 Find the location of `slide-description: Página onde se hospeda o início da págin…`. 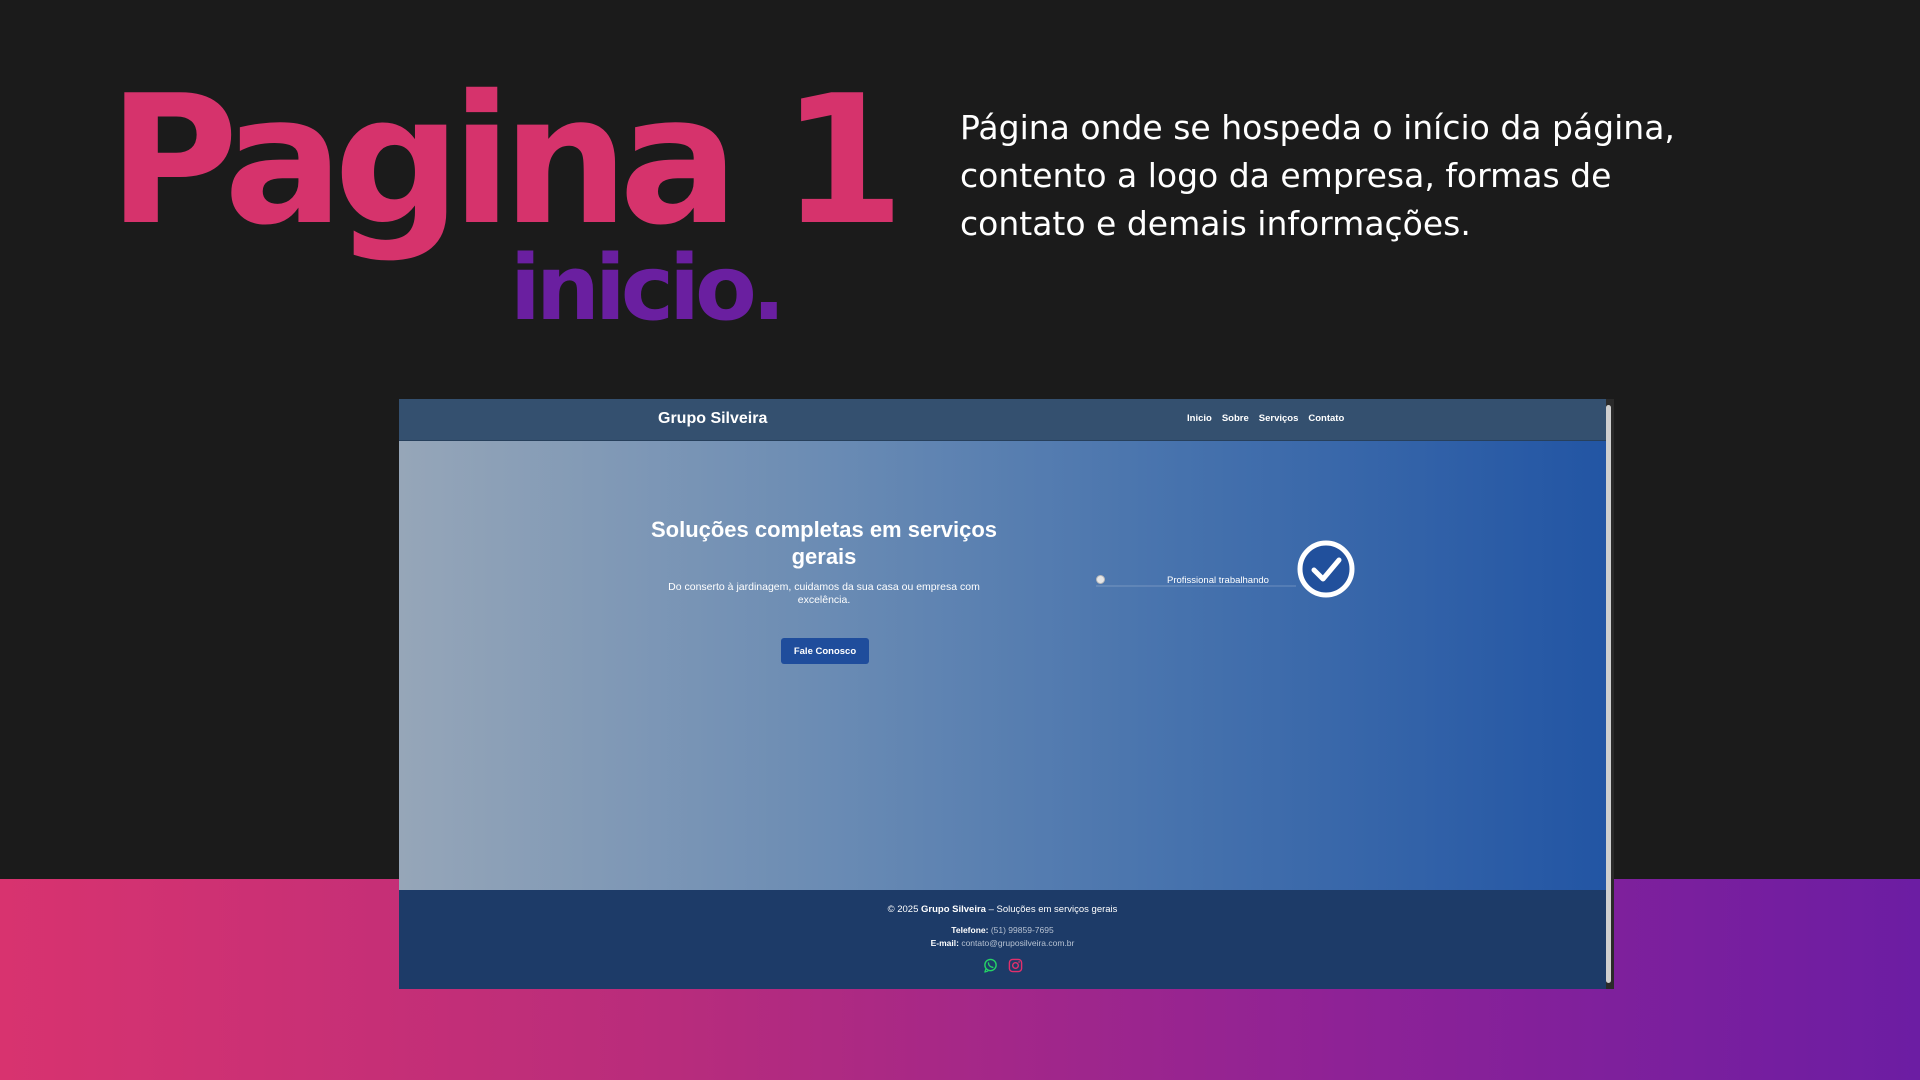

slide-description: Página onde se hospeda o início da págin… is located at coordinates (1317, 175).